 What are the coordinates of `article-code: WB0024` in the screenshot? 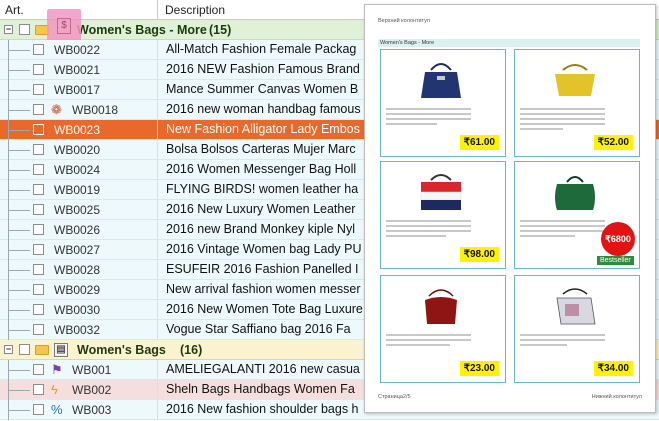 It's located at (77, 170).